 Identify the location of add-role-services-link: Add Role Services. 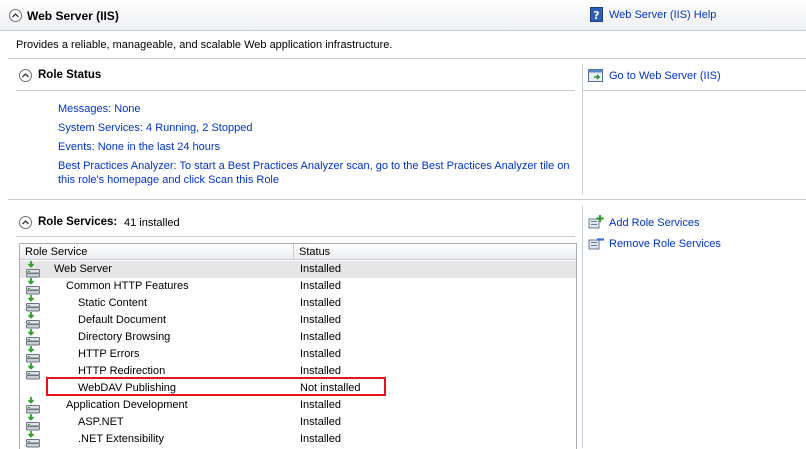
(654, 223).